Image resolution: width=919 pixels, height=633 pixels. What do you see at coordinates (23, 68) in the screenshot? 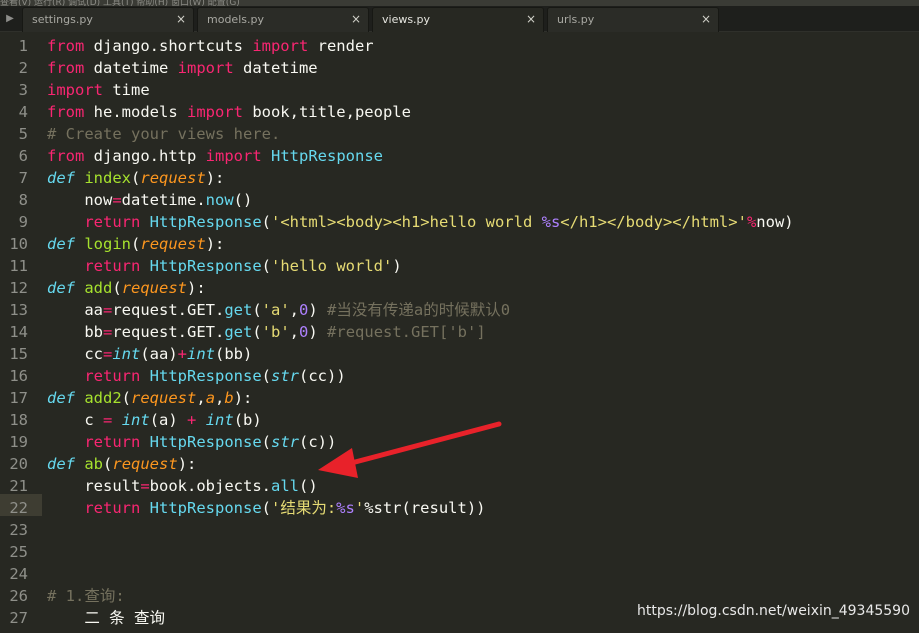
I see `line-number: 2` at bounding box center [23, 68].